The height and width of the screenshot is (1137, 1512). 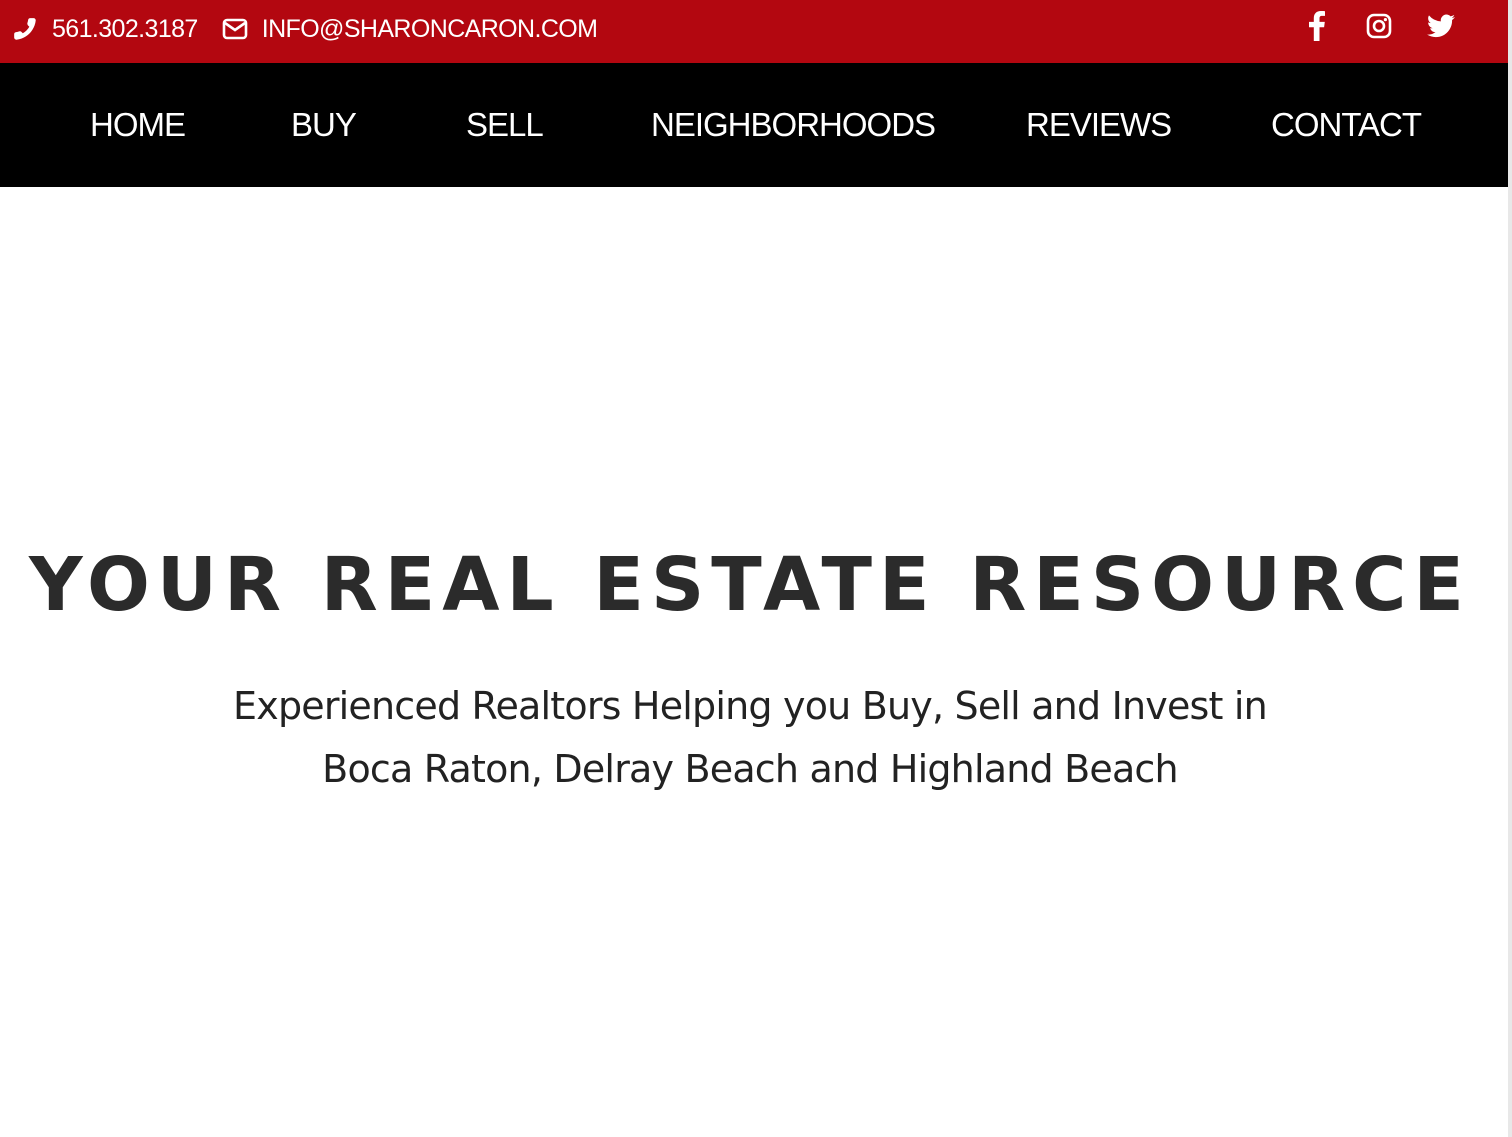 I want to click on nav-link-reviews: REVIEWS, so click(x=1099, y=125).